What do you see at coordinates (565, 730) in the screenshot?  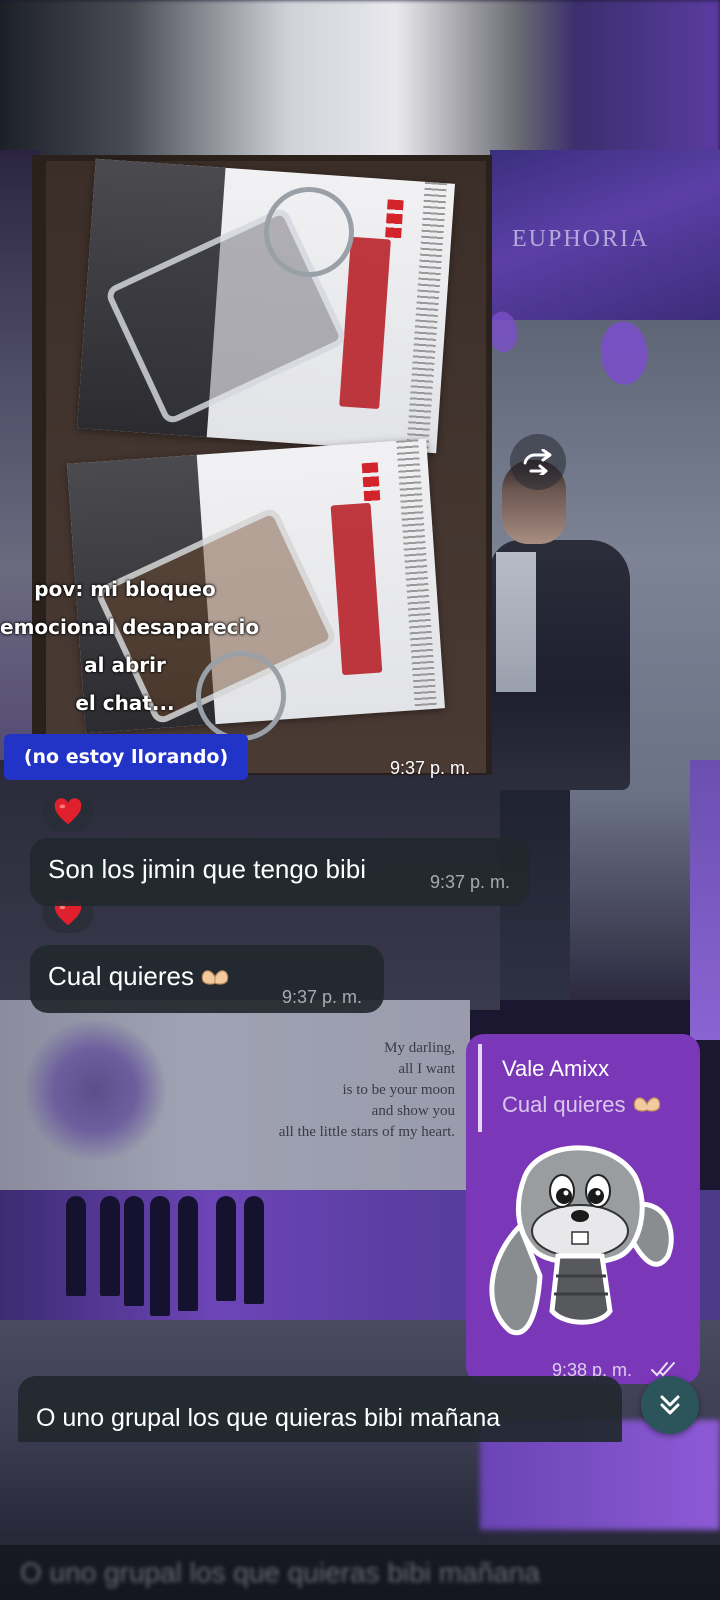 I see `wallpaper-person-photo` at bounding box center [565, 730].